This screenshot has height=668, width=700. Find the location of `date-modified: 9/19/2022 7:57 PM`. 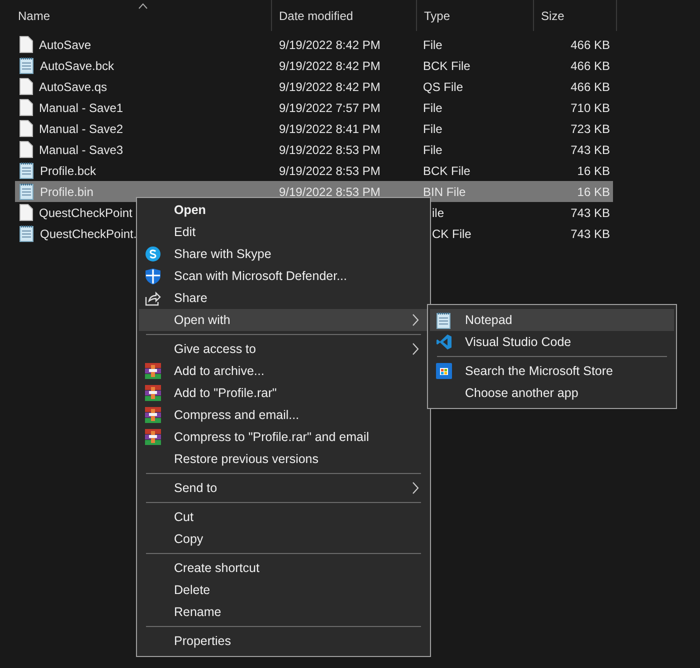

date-modified: 9/19/2022 7:57 PM is located at coordinates (329, 107).